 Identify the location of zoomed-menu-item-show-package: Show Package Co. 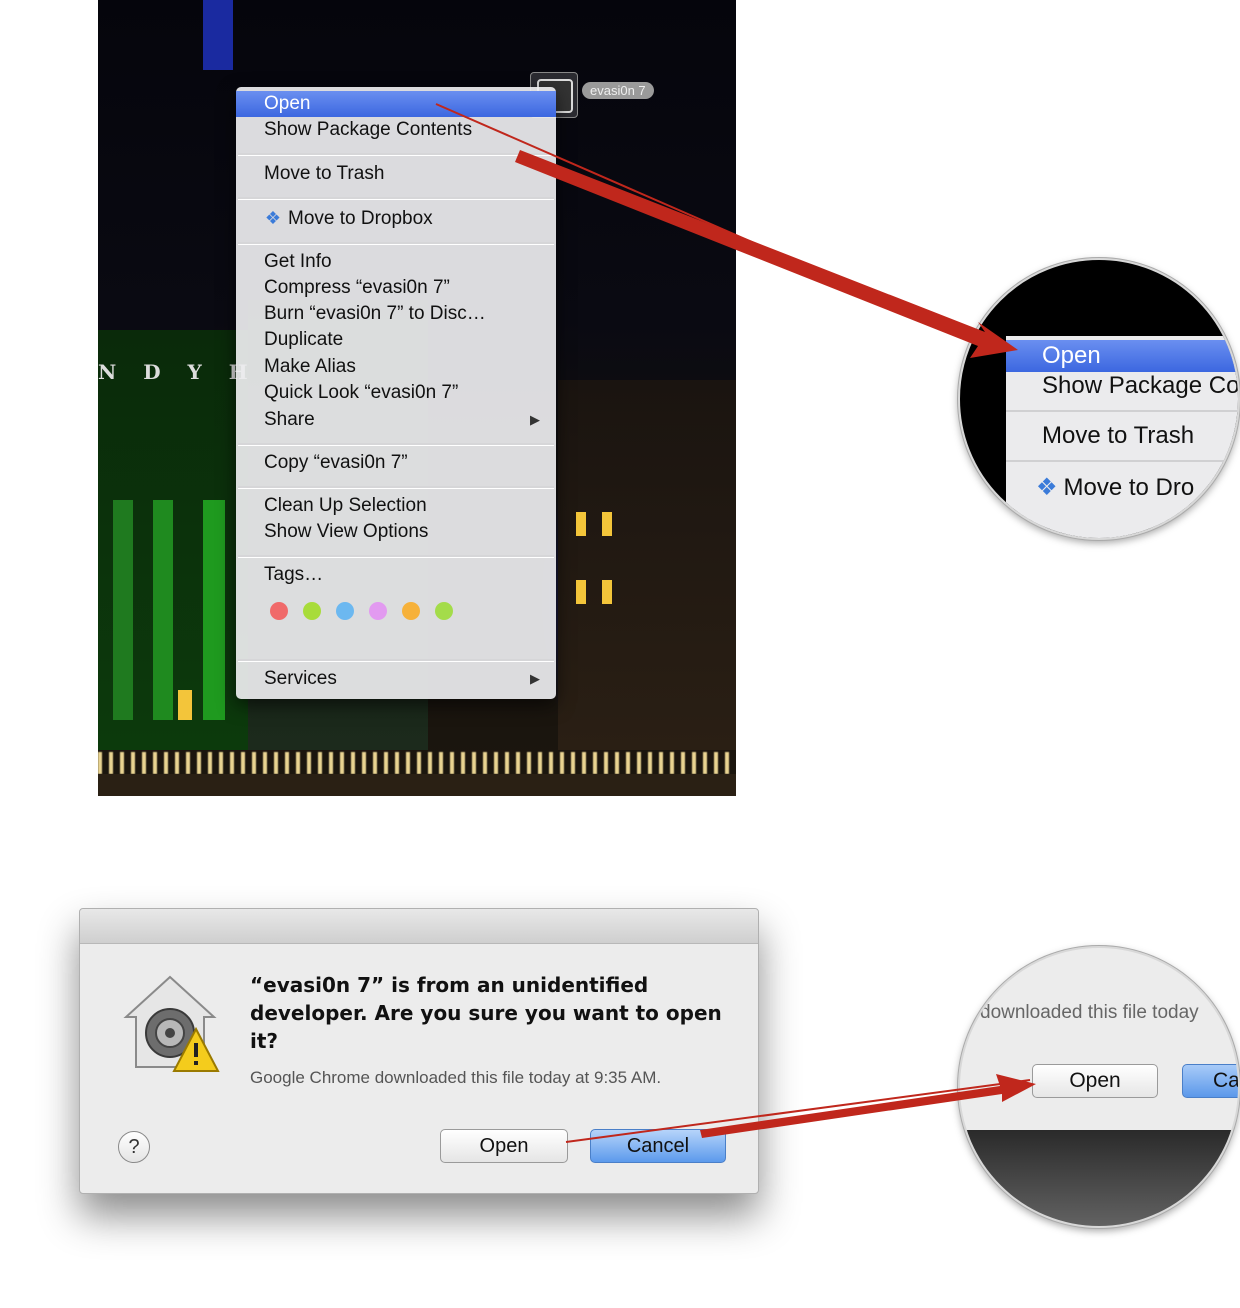
(1141, 385).